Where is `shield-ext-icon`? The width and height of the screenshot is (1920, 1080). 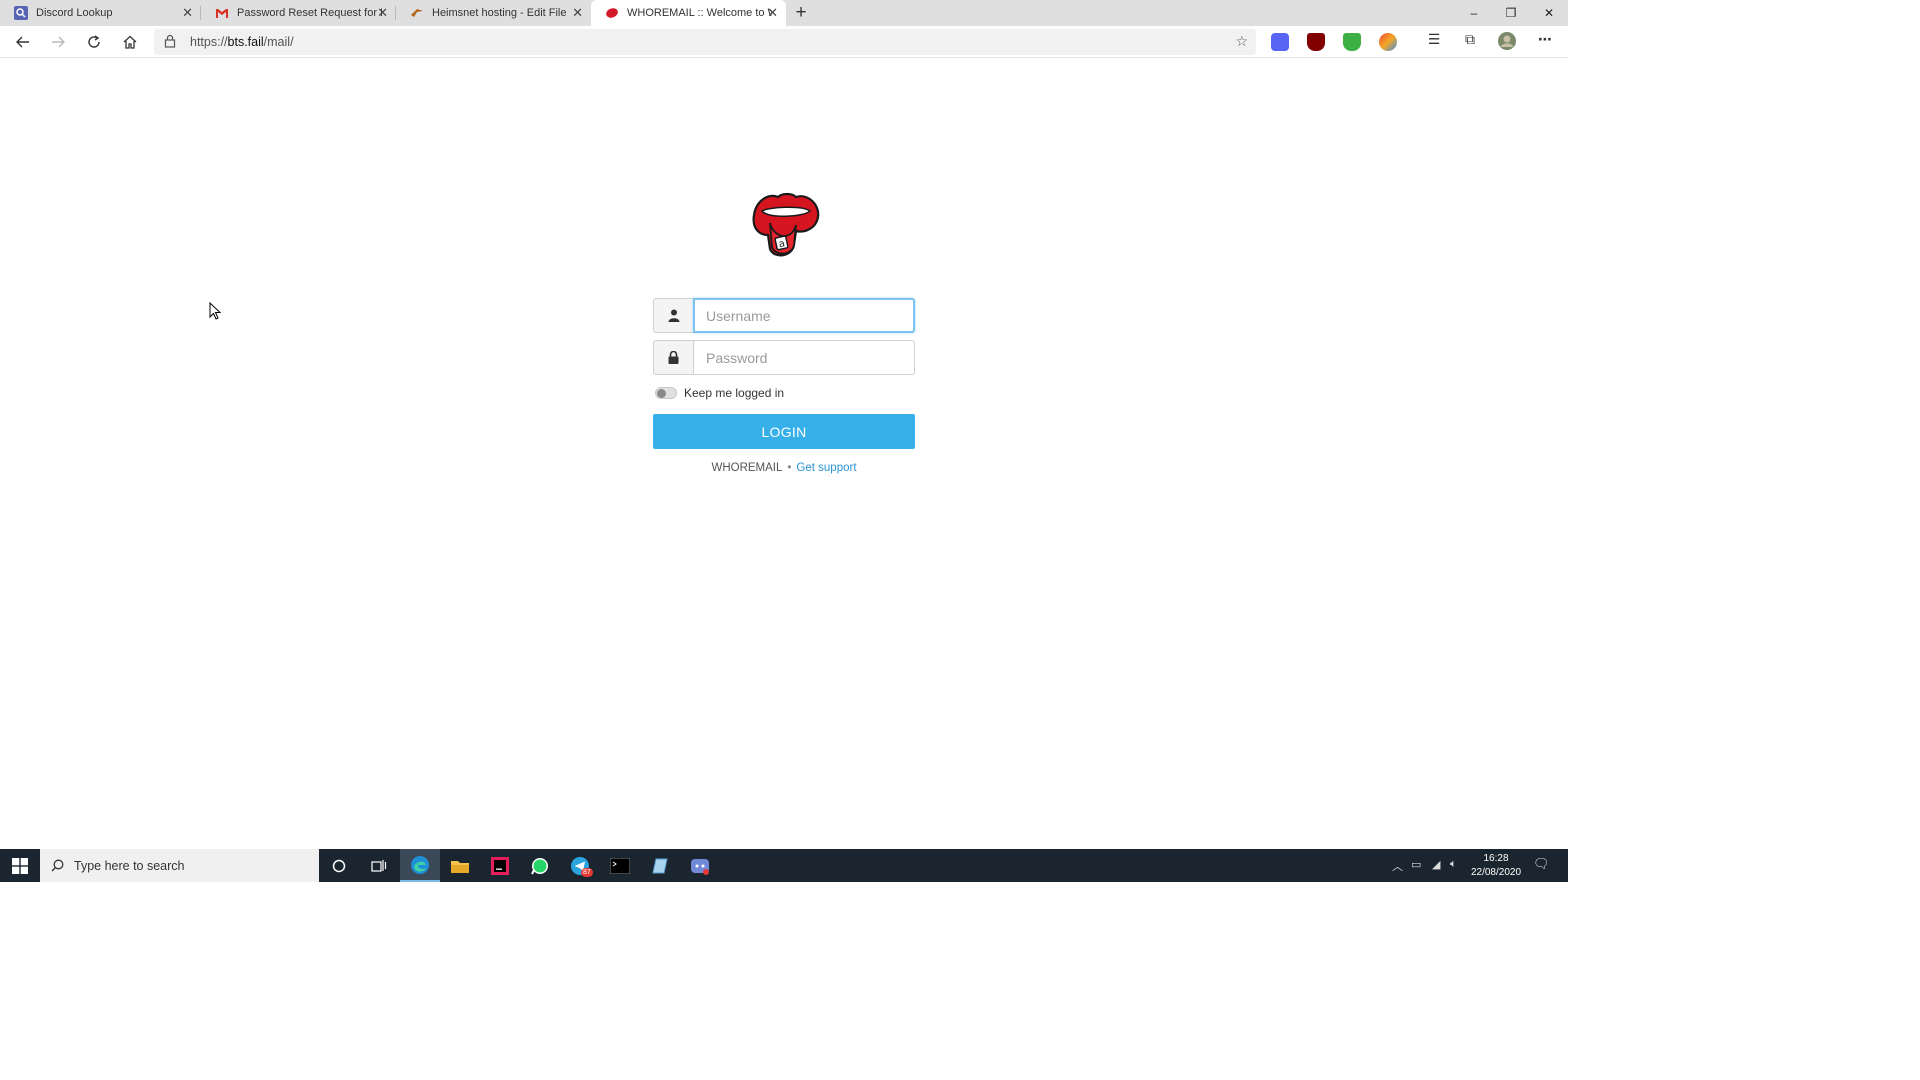
shield-ext-icon is located at coordinates (1352, 42).